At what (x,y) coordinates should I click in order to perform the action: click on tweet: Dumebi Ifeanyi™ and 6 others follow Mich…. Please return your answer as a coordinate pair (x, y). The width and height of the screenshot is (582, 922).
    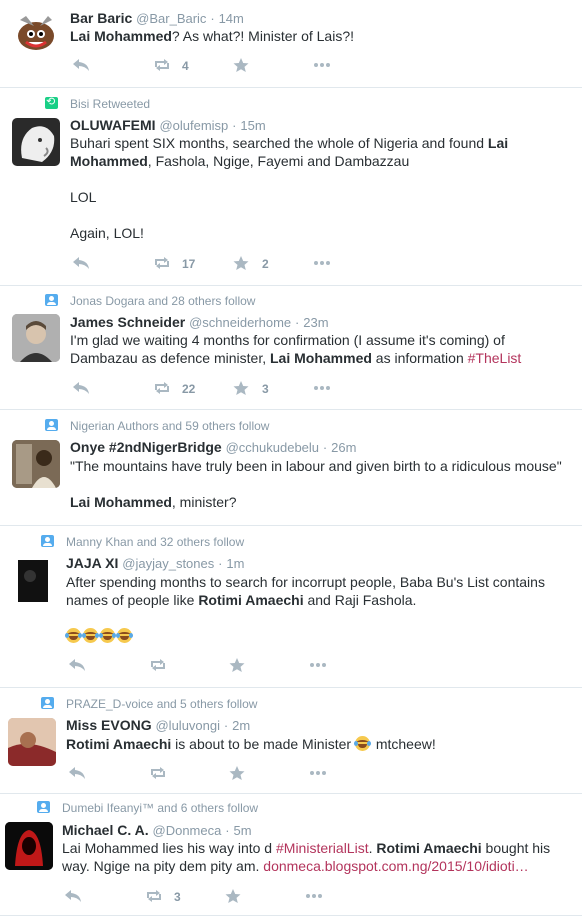
    Looking at the image, I should click on (291, 855).